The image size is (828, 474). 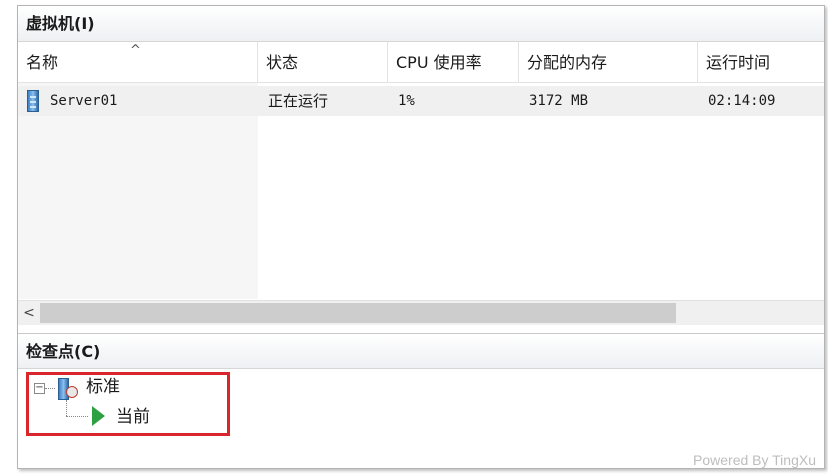 I want to click on vm-uptime: 02:14:09, so click(x=742, y=101).